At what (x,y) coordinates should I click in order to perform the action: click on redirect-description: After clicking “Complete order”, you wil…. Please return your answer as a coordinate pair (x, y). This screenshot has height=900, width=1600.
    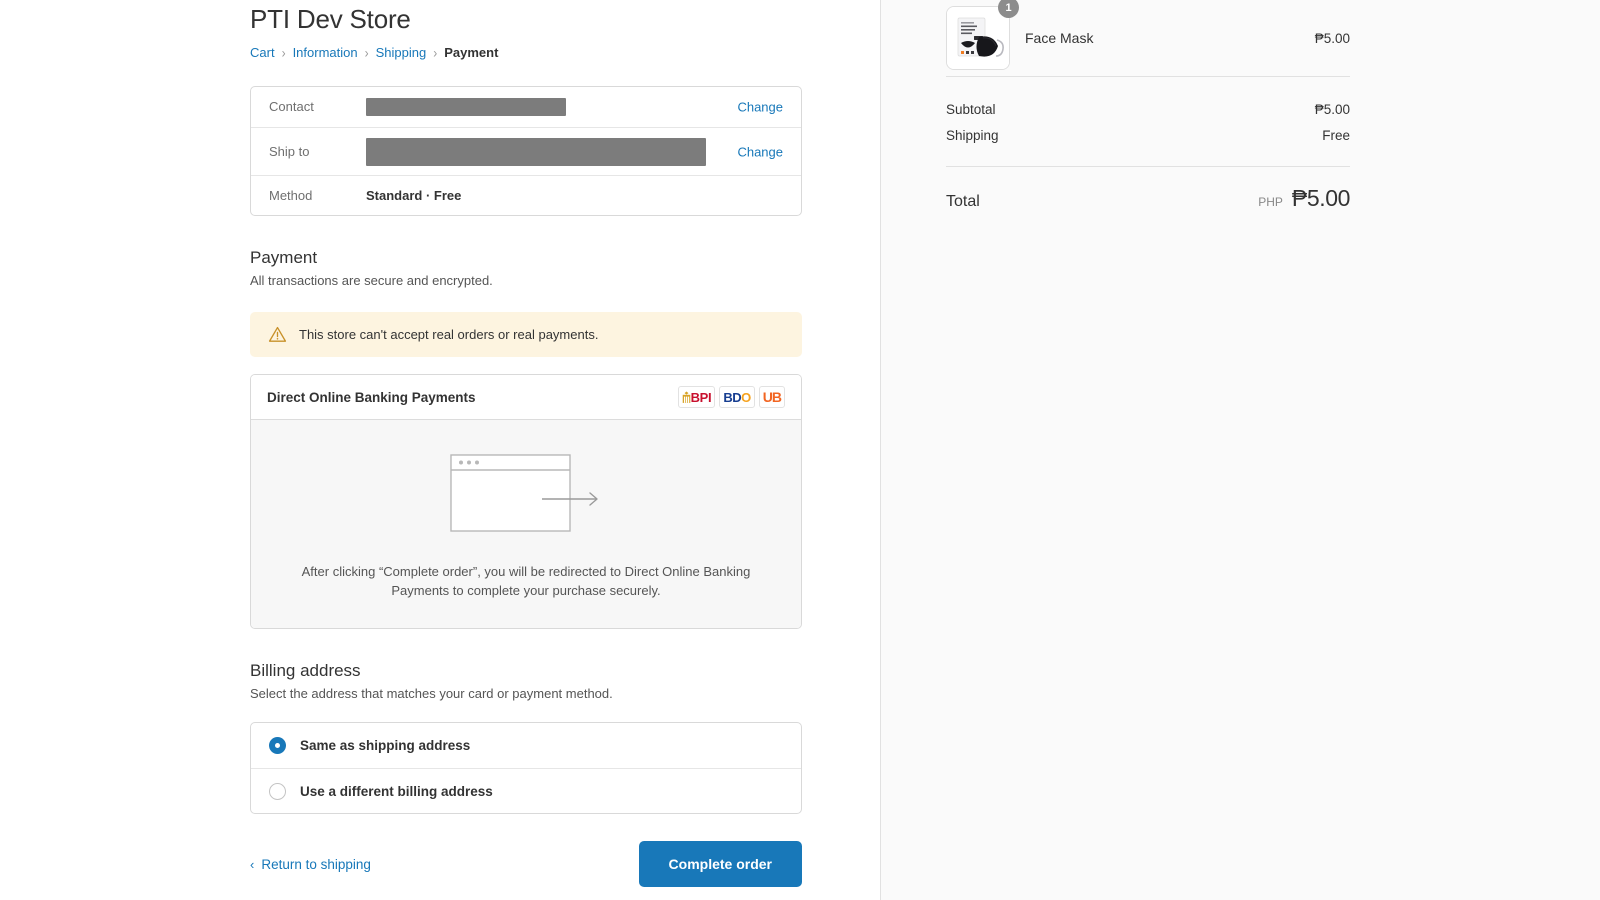
    Looking at the image, I should click on (526, 581).